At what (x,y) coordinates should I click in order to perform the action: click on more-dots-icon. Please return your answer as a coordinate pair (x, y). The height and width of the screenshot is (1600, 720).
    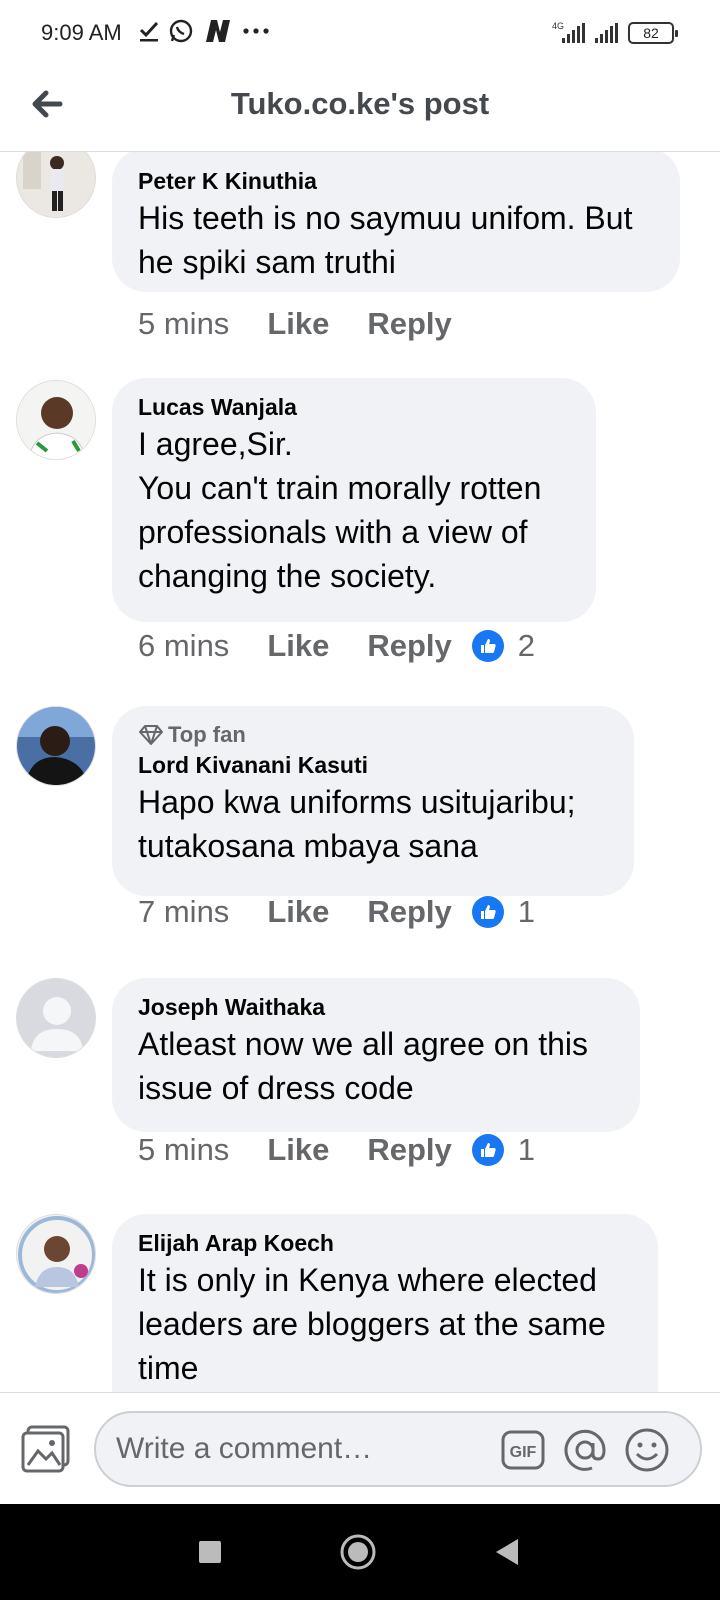
    Looking at the image, I should click on (256, 31).